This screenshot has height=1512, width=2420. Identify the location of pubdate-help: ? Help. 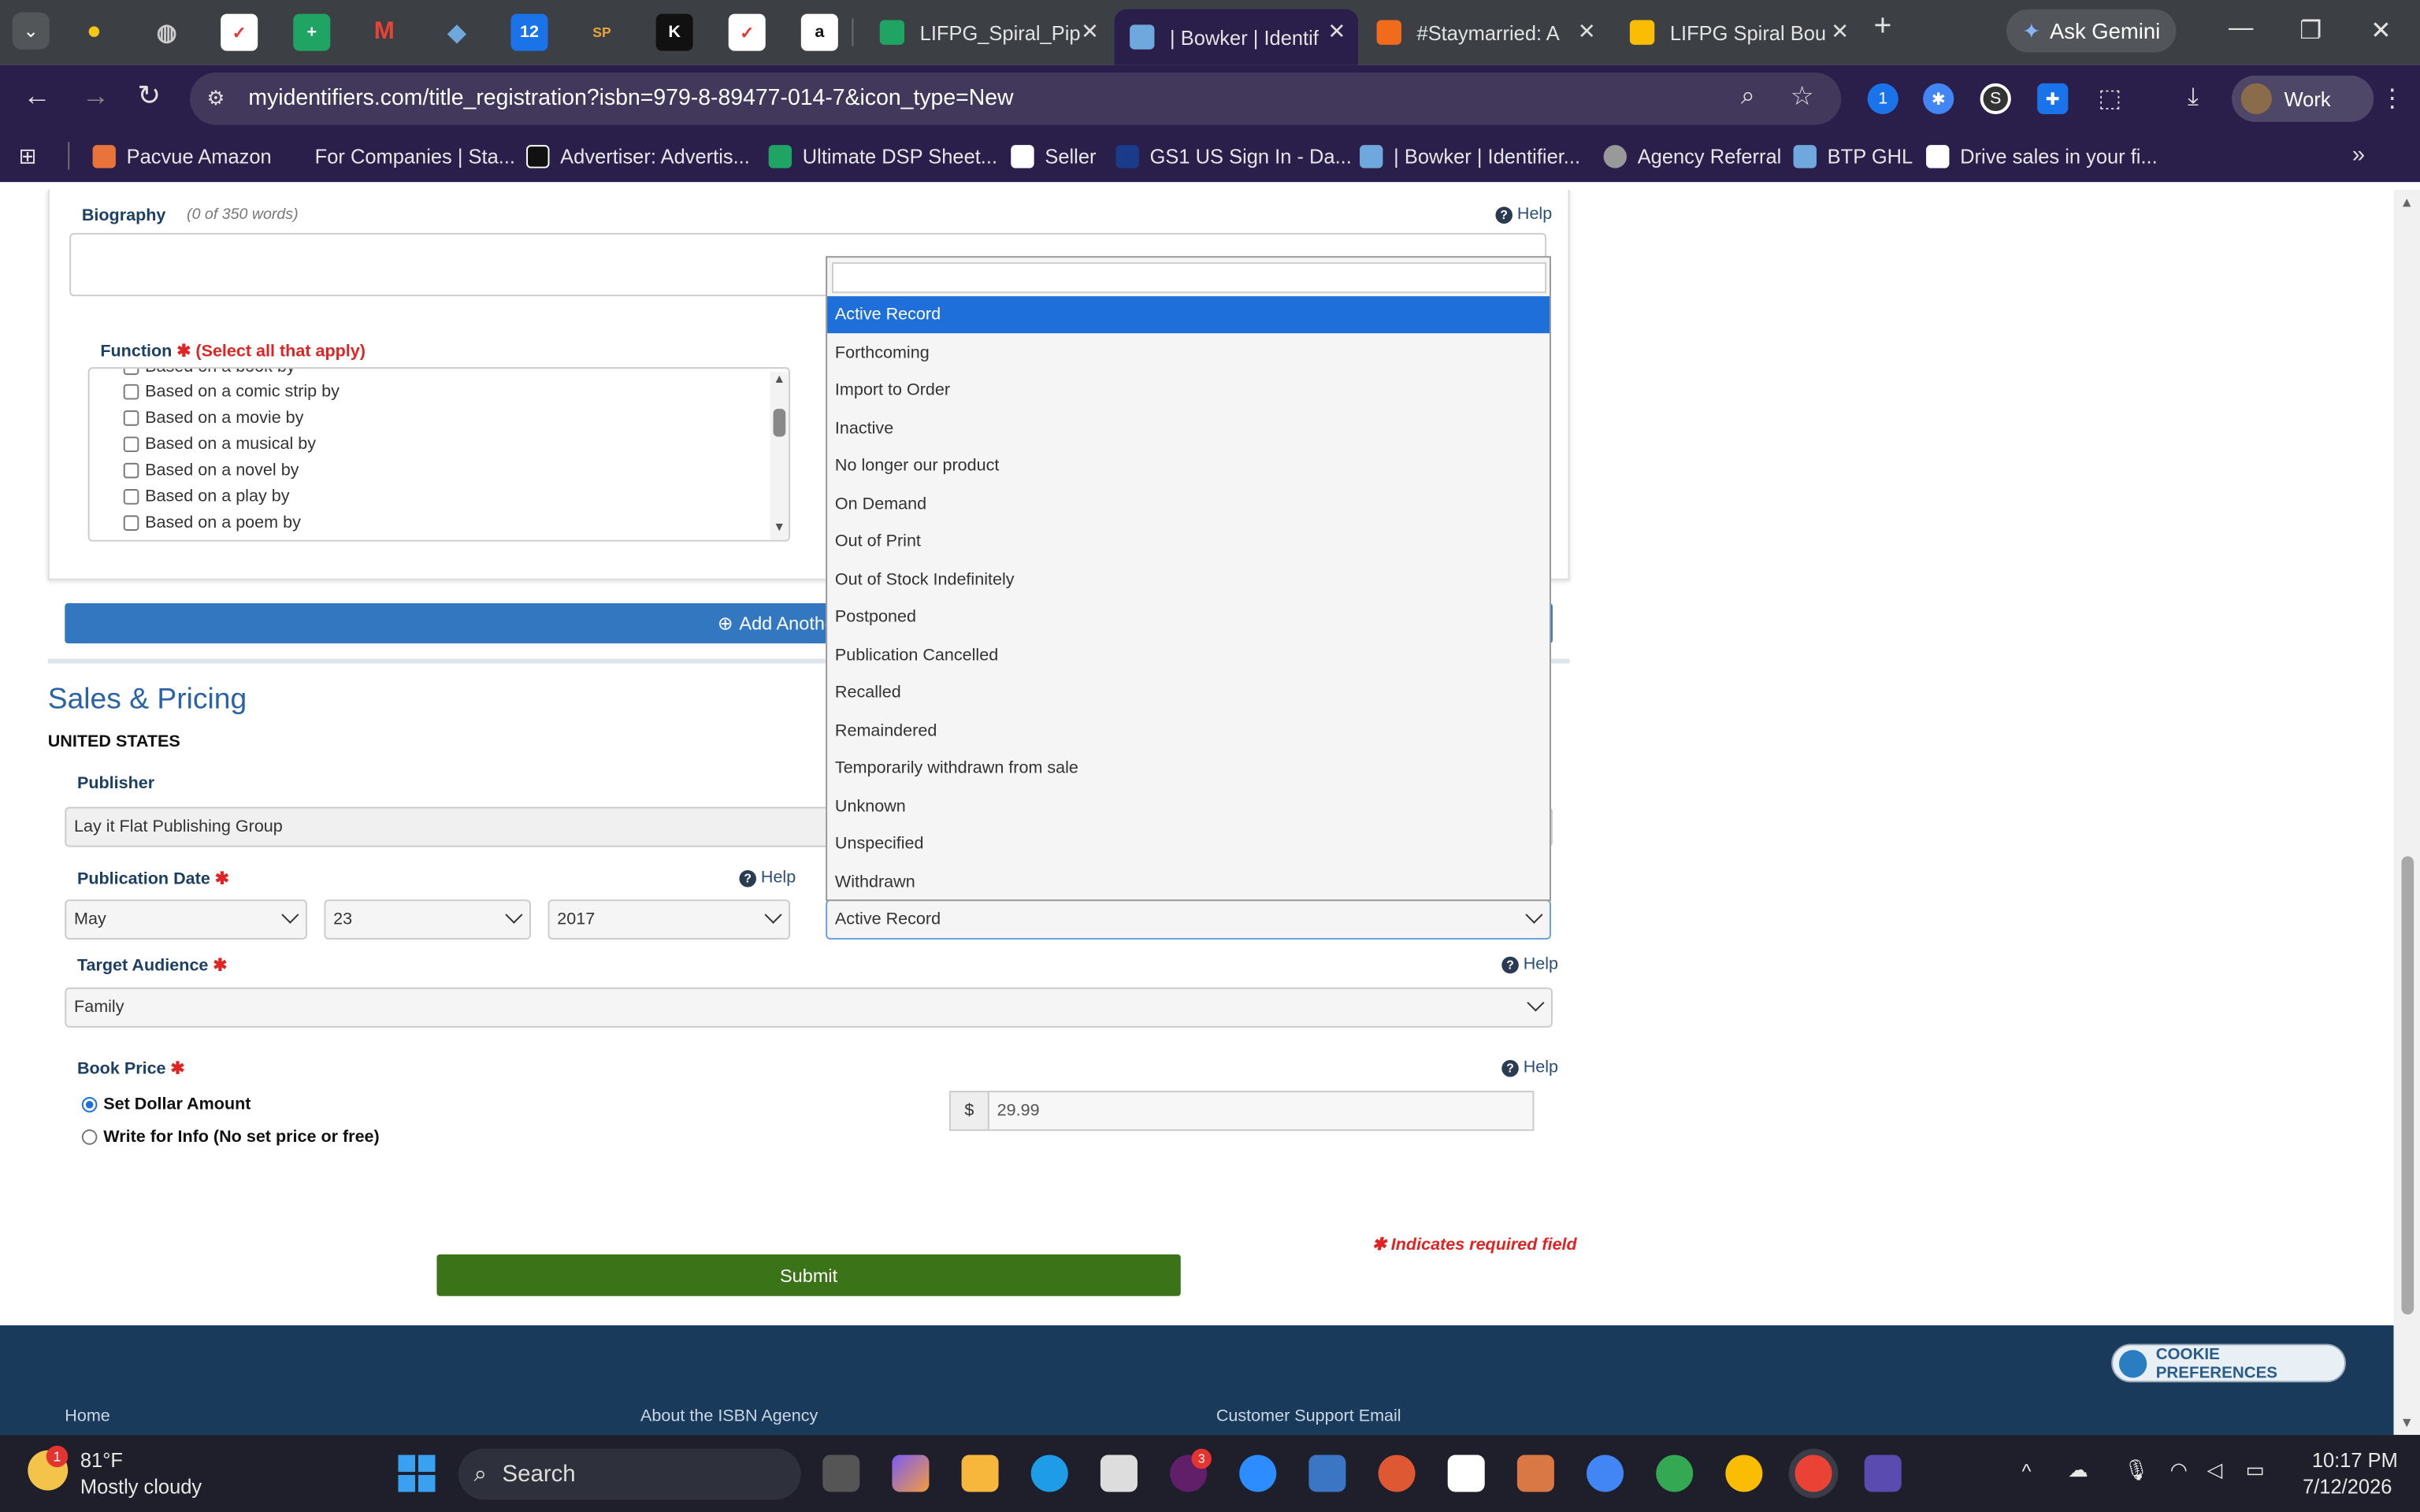
(767, 878).